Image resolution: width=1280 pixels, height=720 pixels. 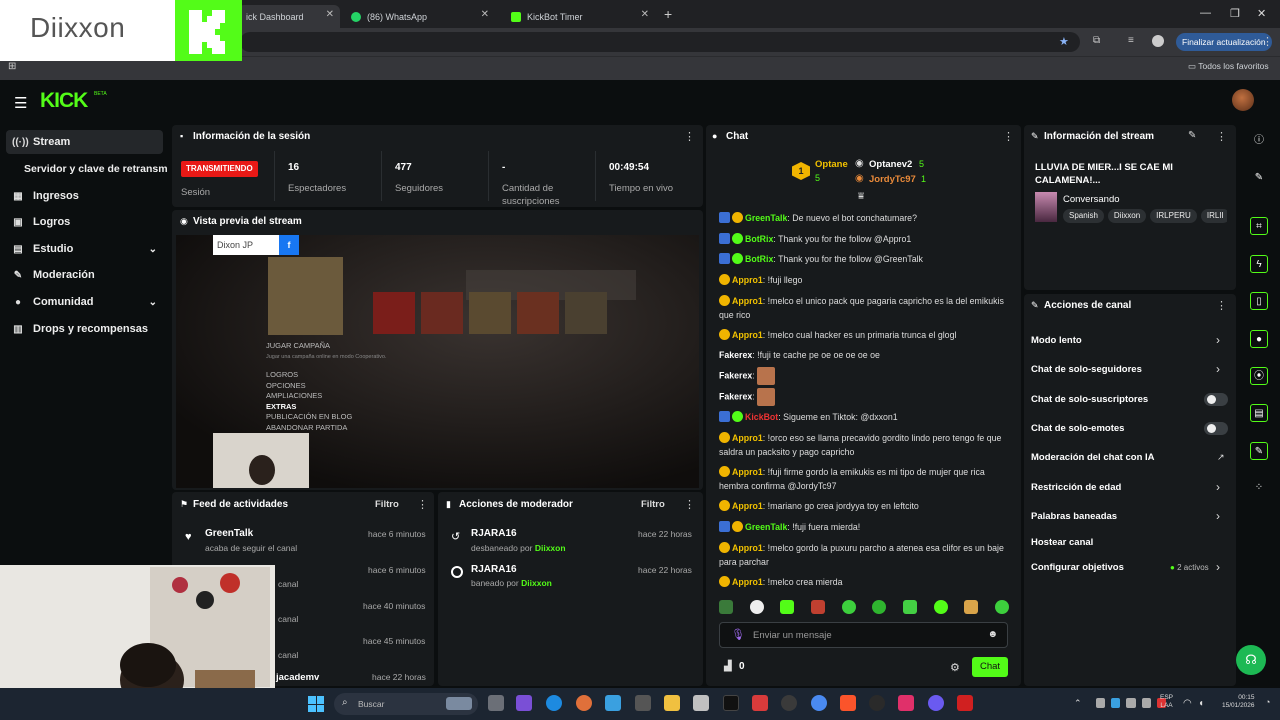 What do you see at coordinates (1259, 339) in the screenshot?
I see `chat-bubble-icon: ●` at bounding box center [1259, 339].